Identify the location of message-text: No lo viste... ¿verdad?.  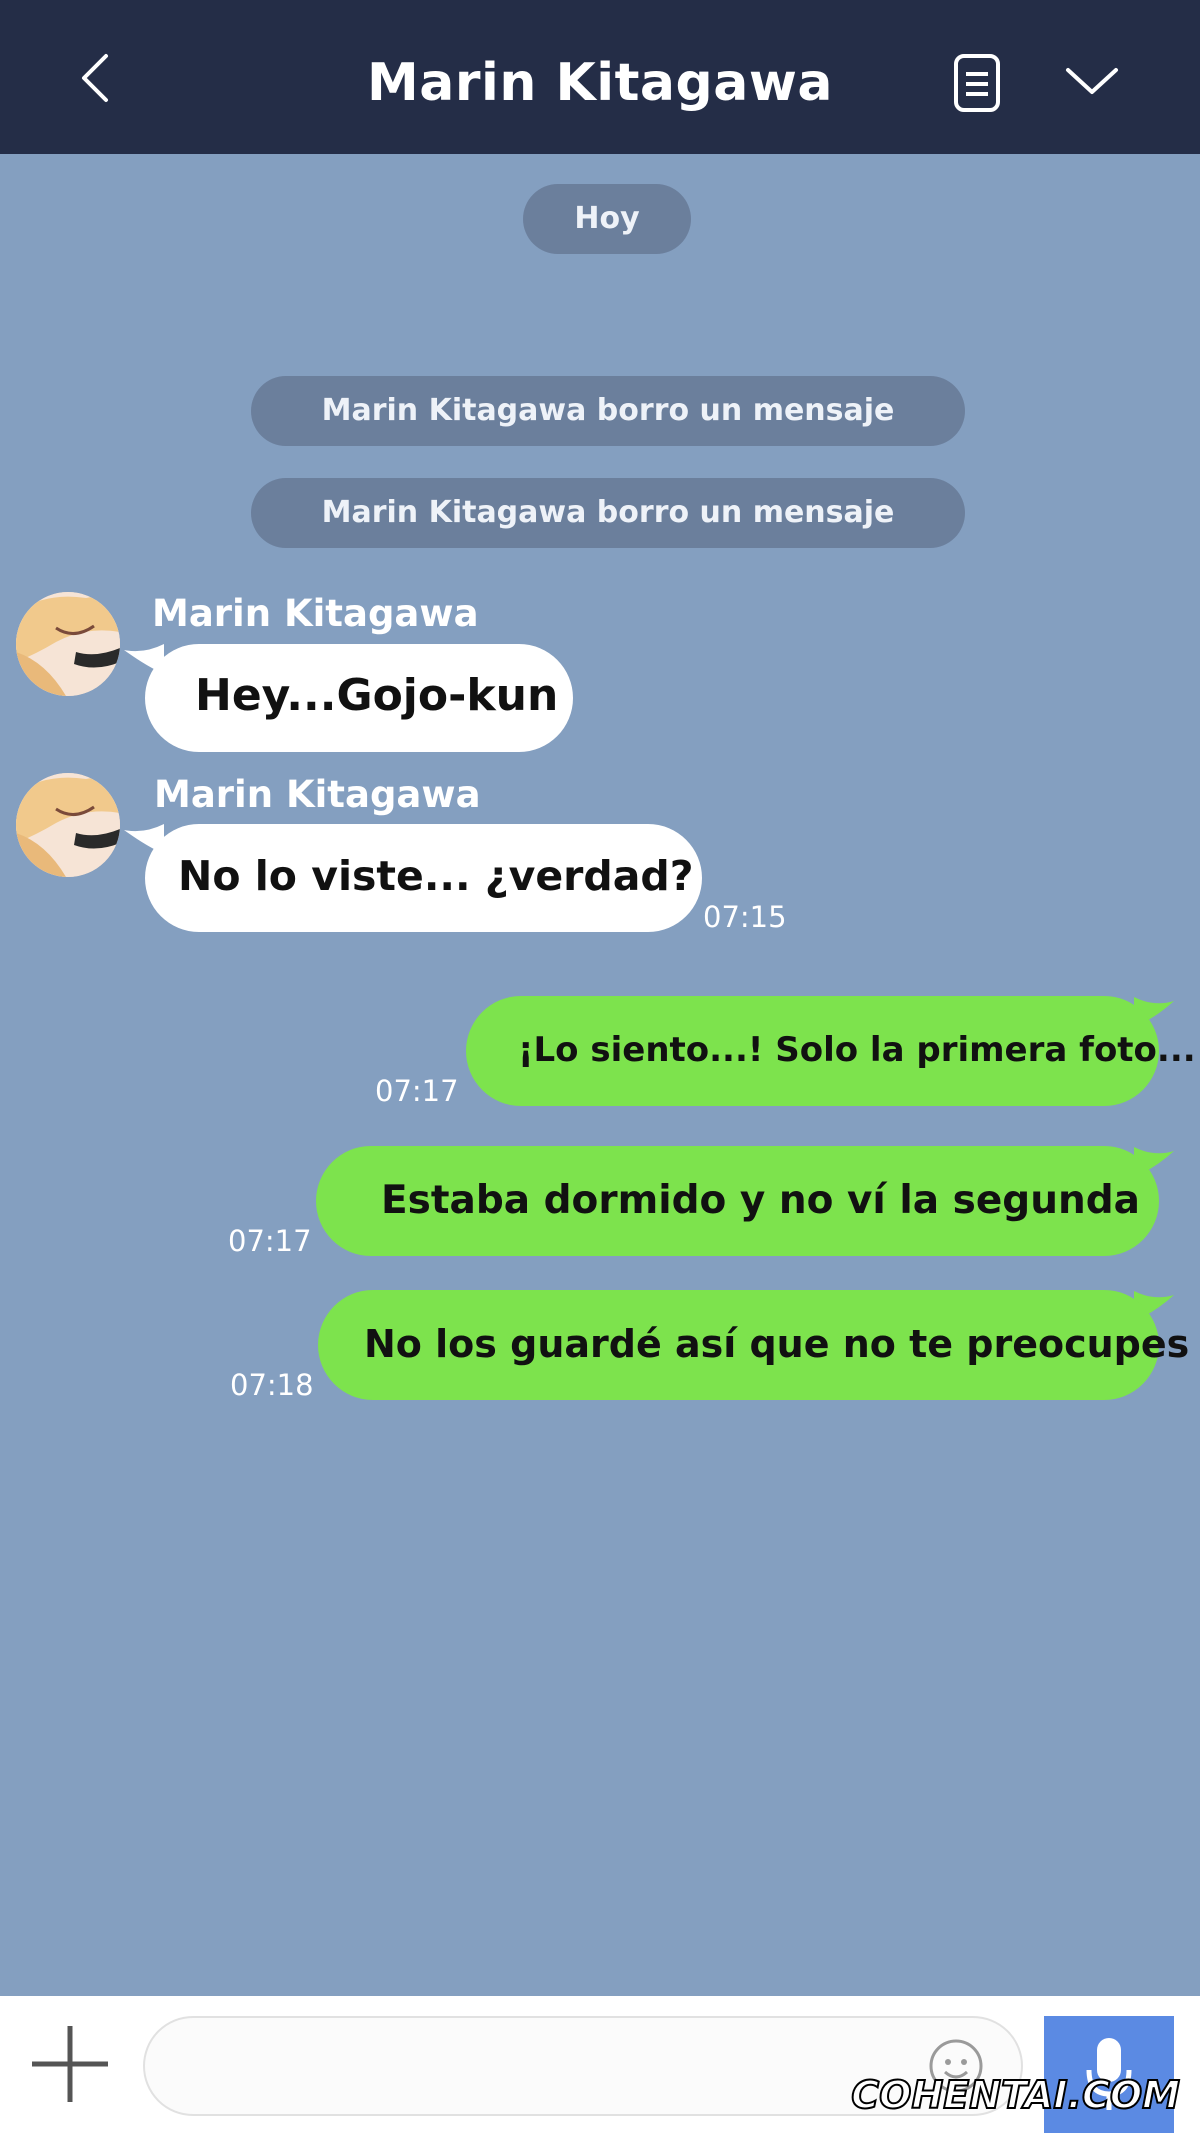
(436, 876).